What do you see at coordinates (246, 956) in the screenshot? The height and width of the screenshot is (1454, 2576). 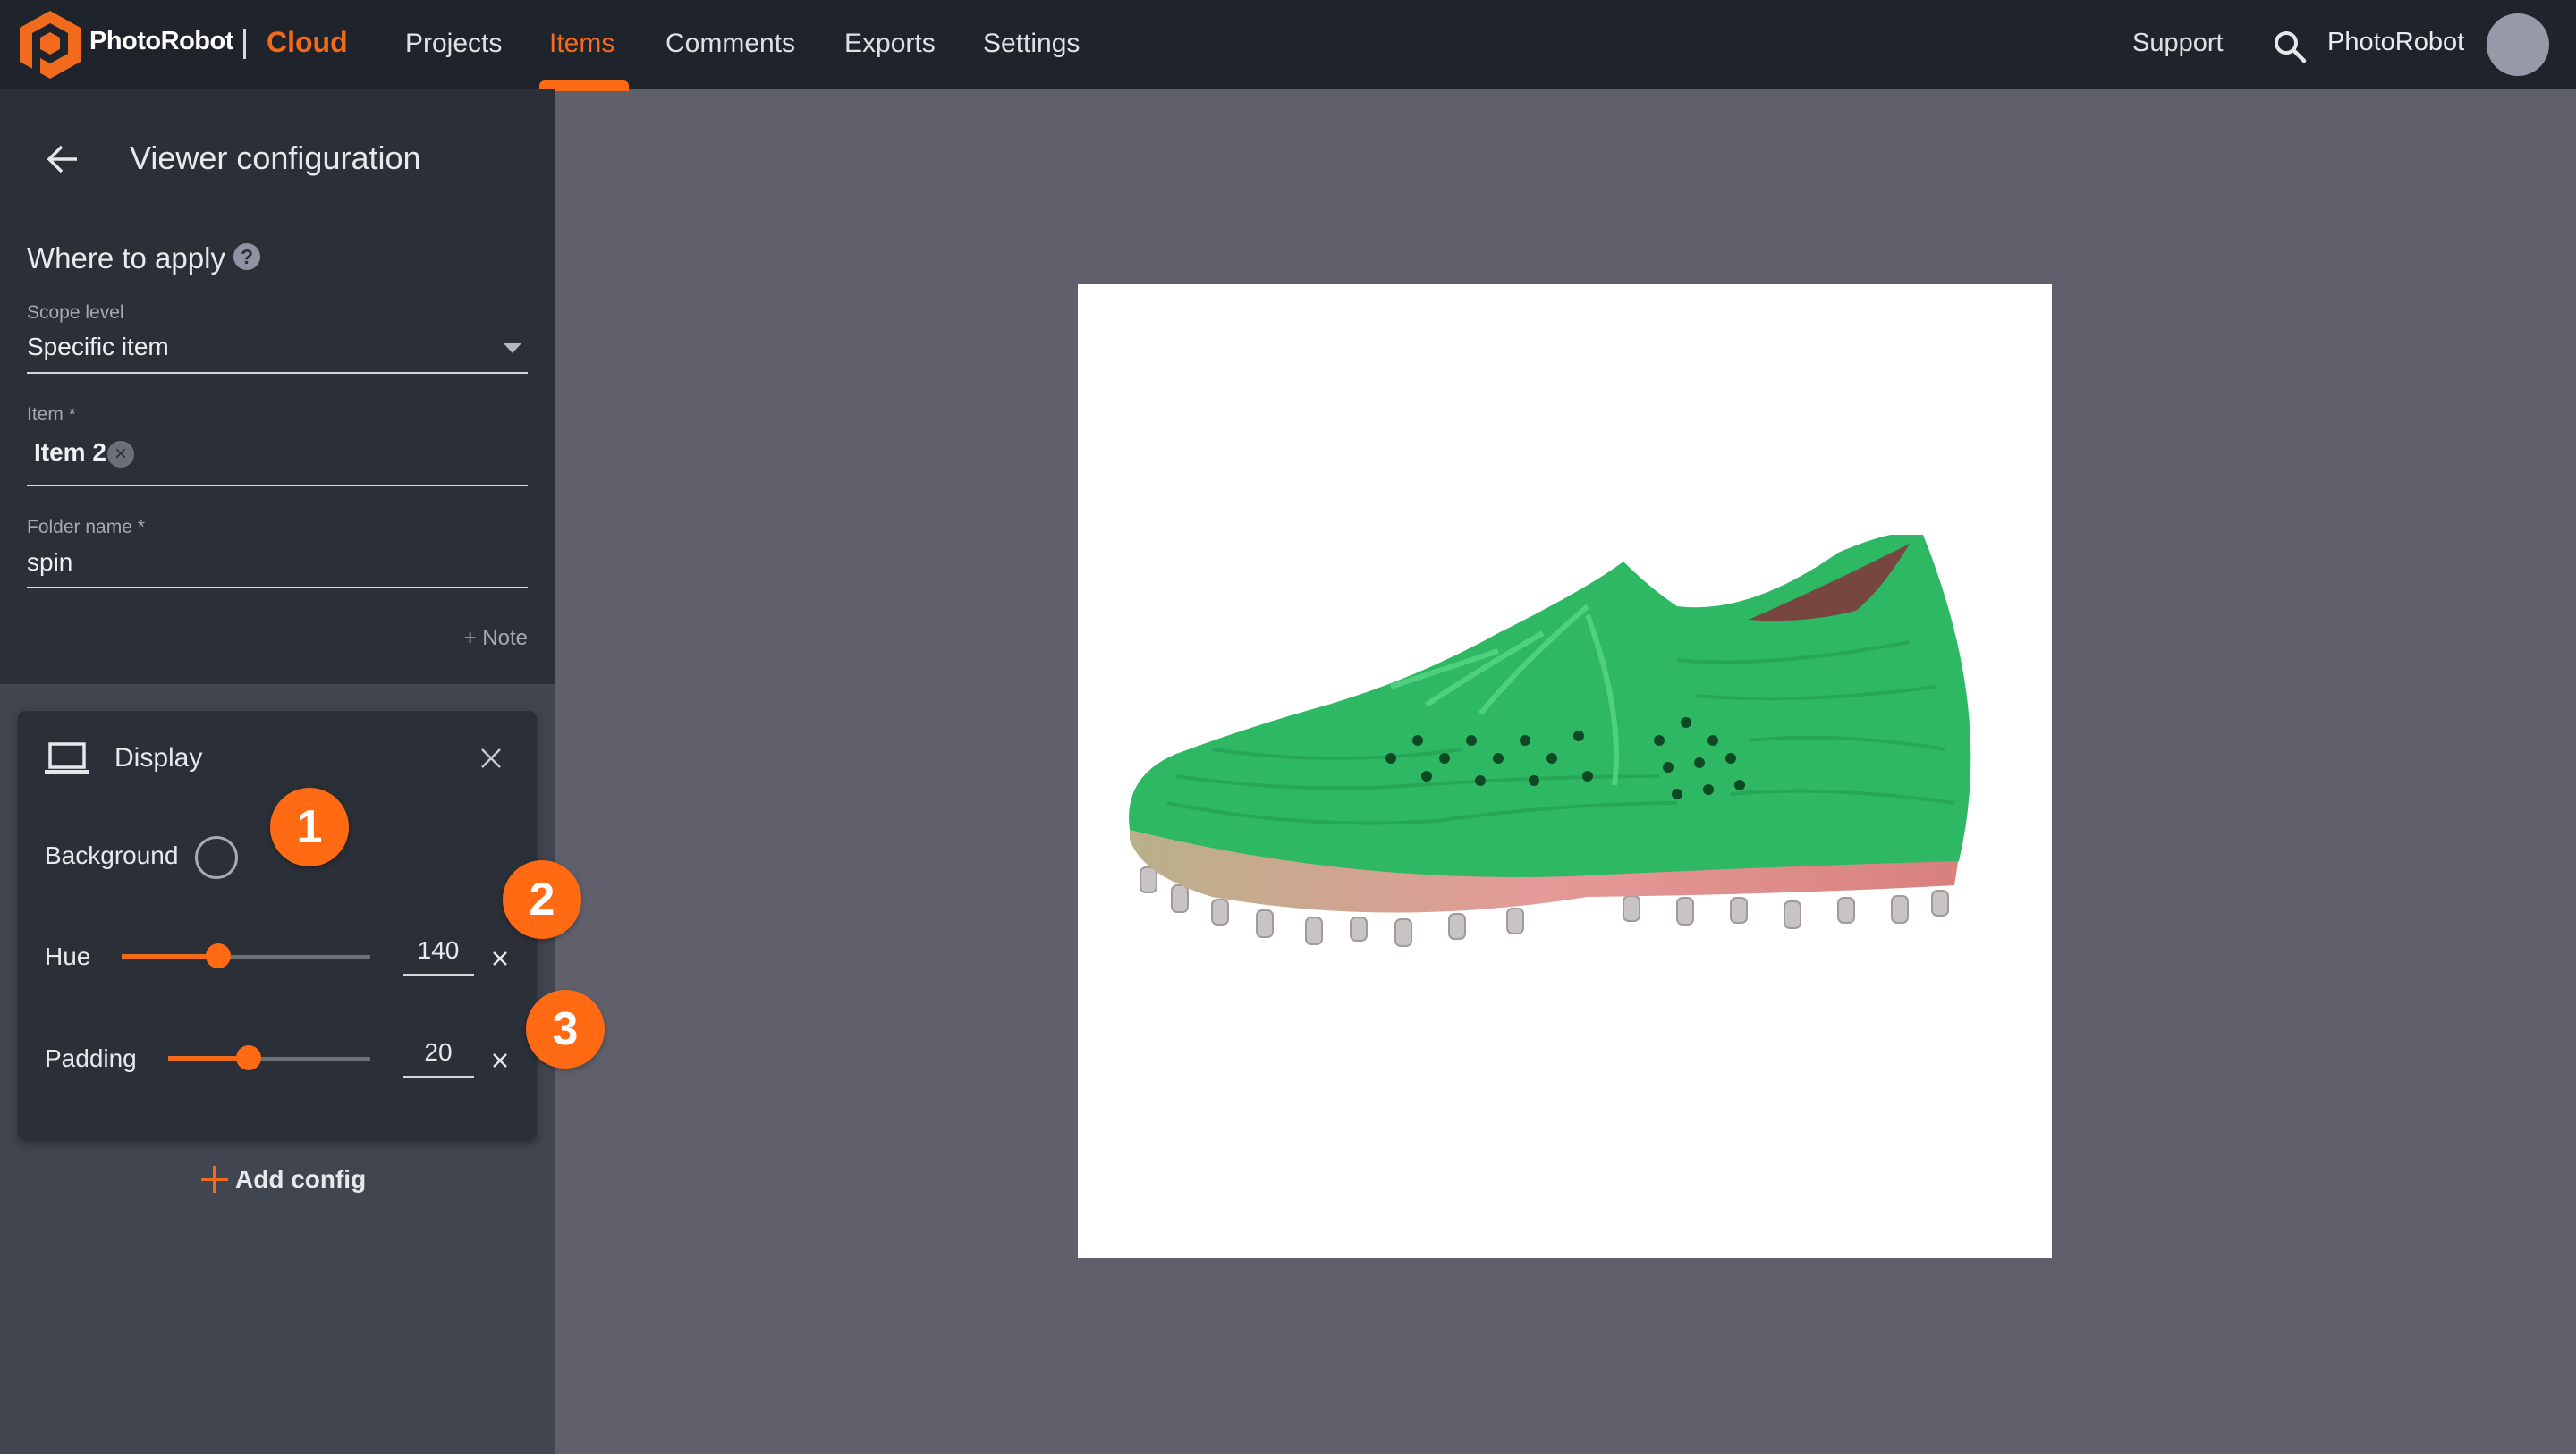 I see `hue-slider` at bounding box center [246, 956].